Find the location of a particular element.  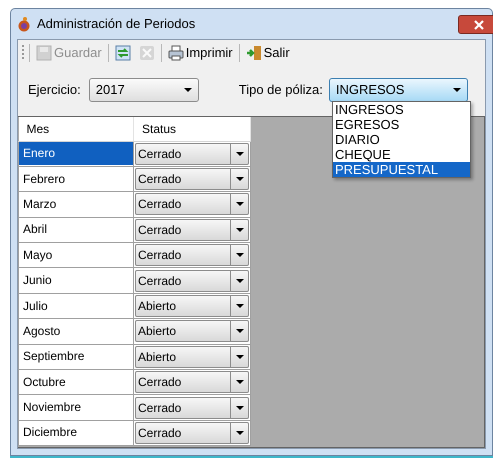

column-header: Mes is located at coordinates (76, 129).